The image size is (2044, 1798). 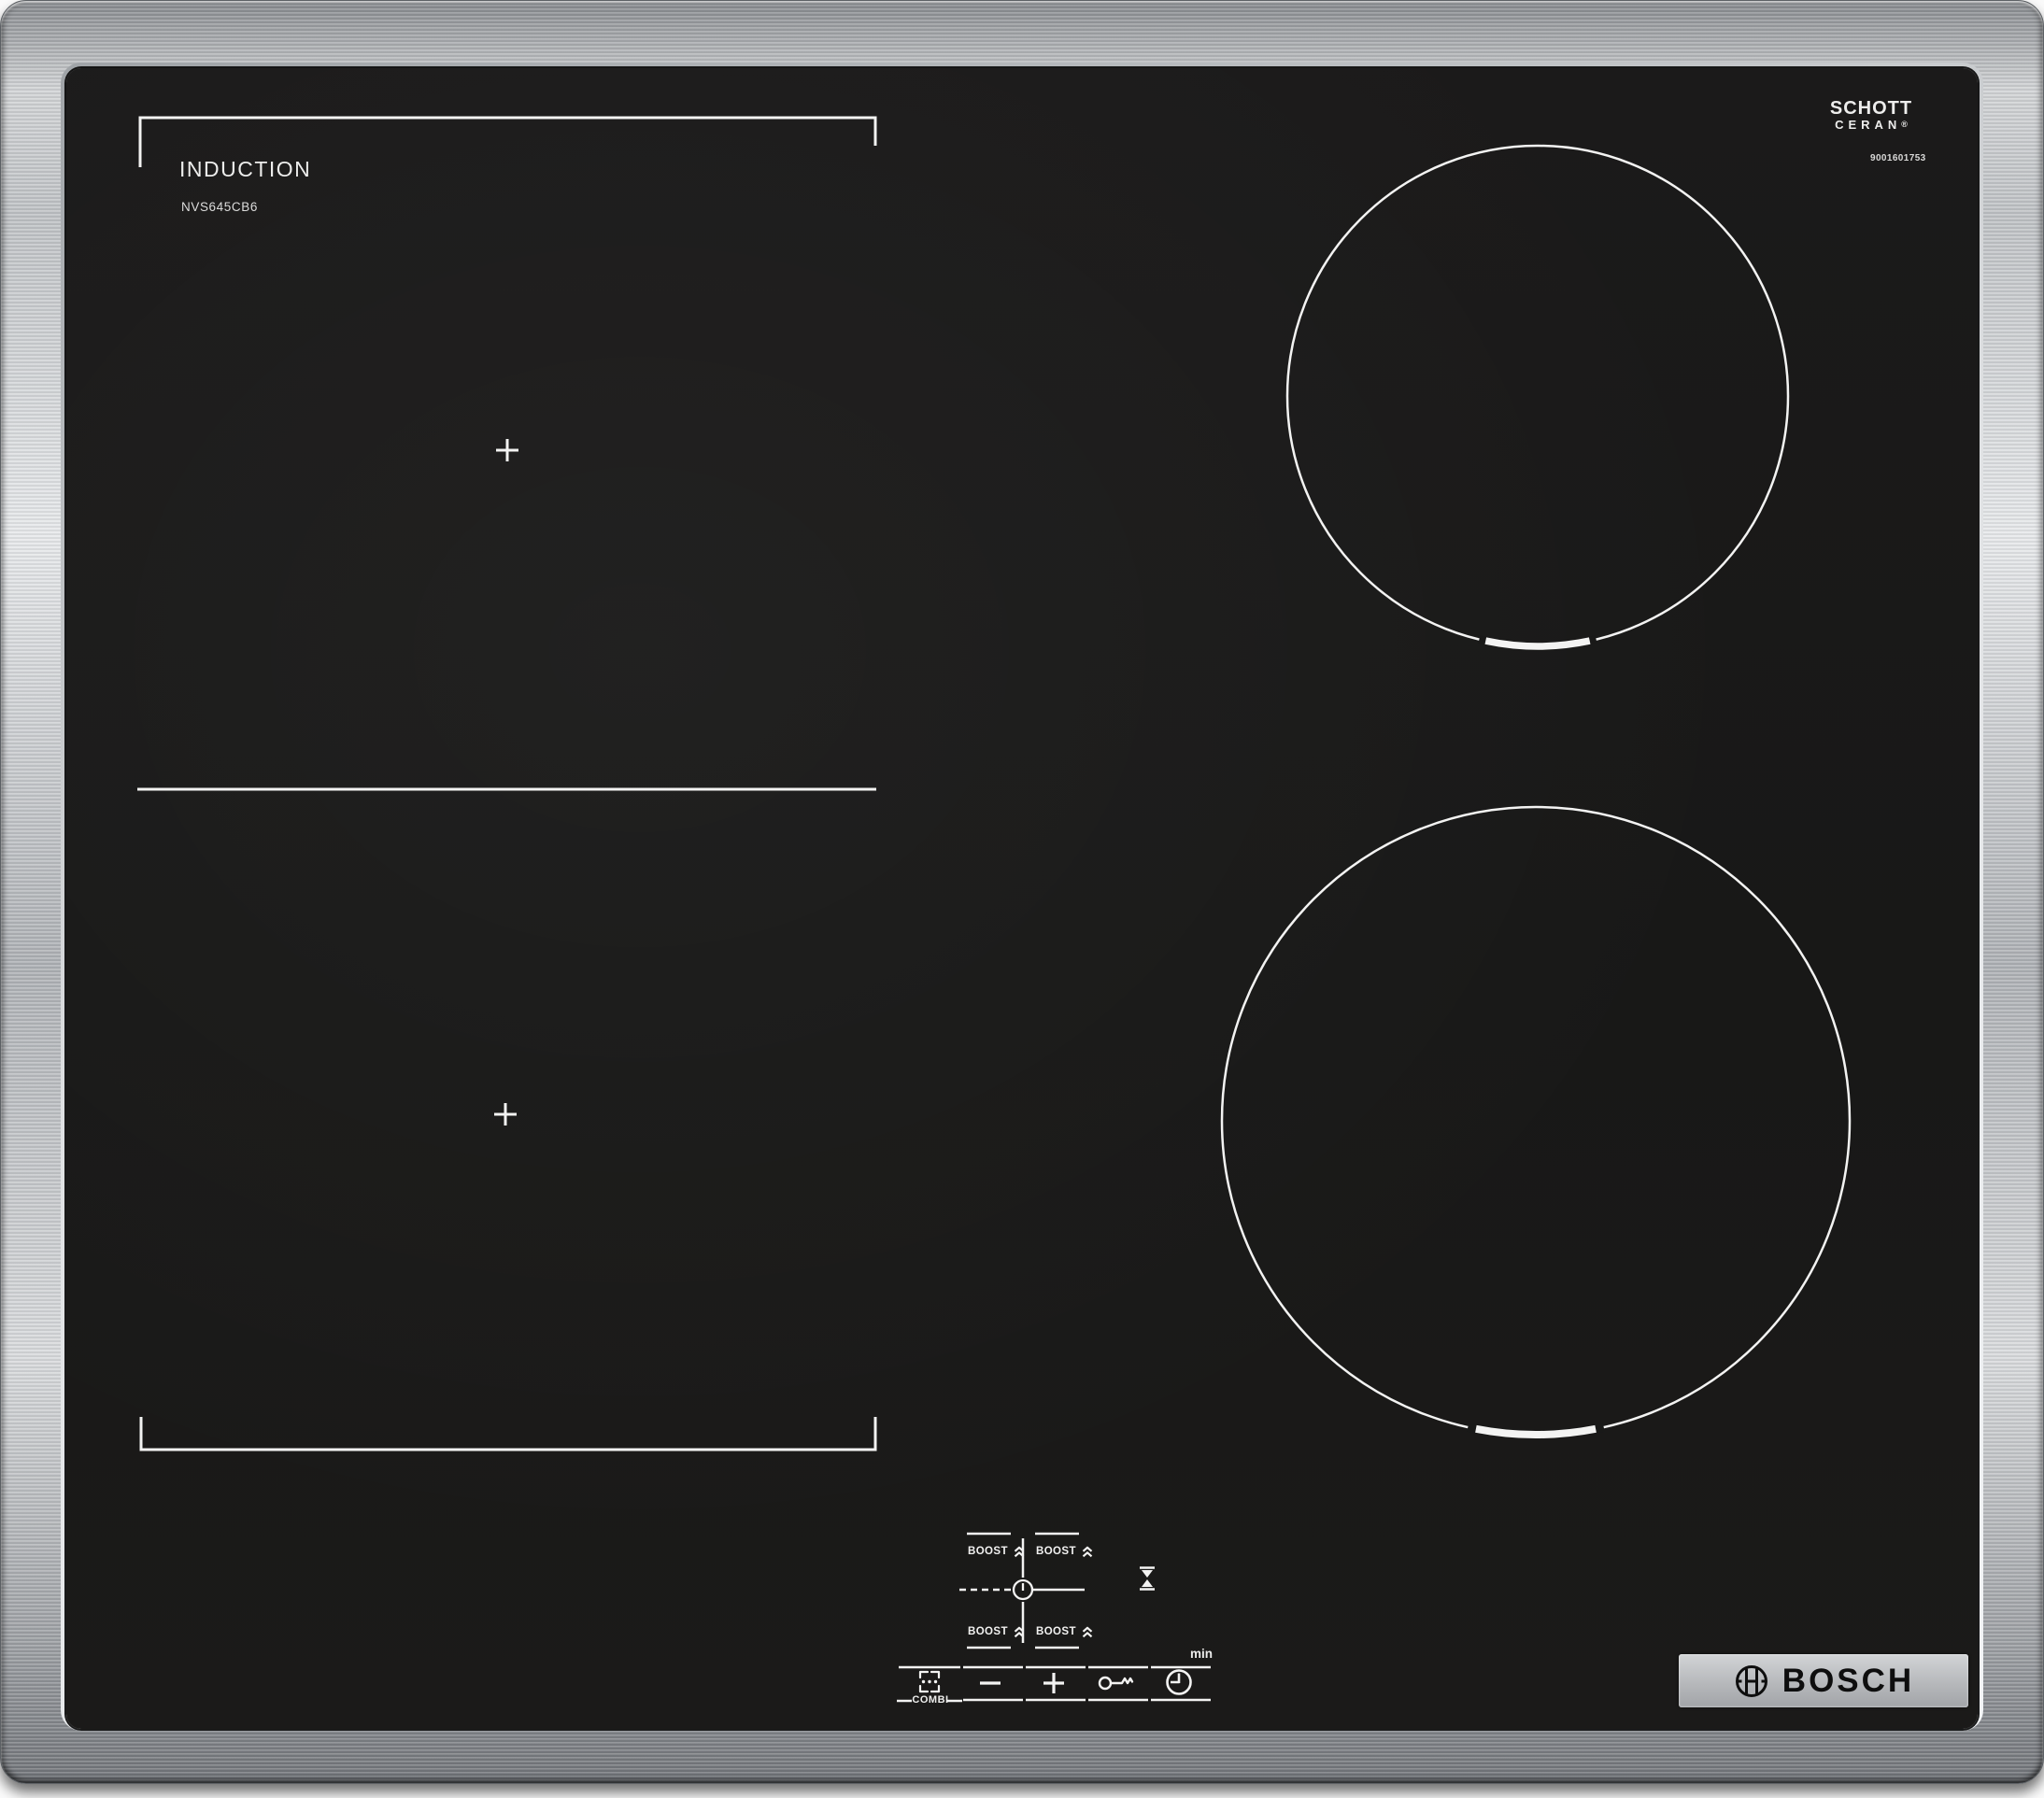 What do you see at coordinates (246, 169) in the screenshot?
I see `zone-type-label: INDUCTION` at bounding box center [246, 169].